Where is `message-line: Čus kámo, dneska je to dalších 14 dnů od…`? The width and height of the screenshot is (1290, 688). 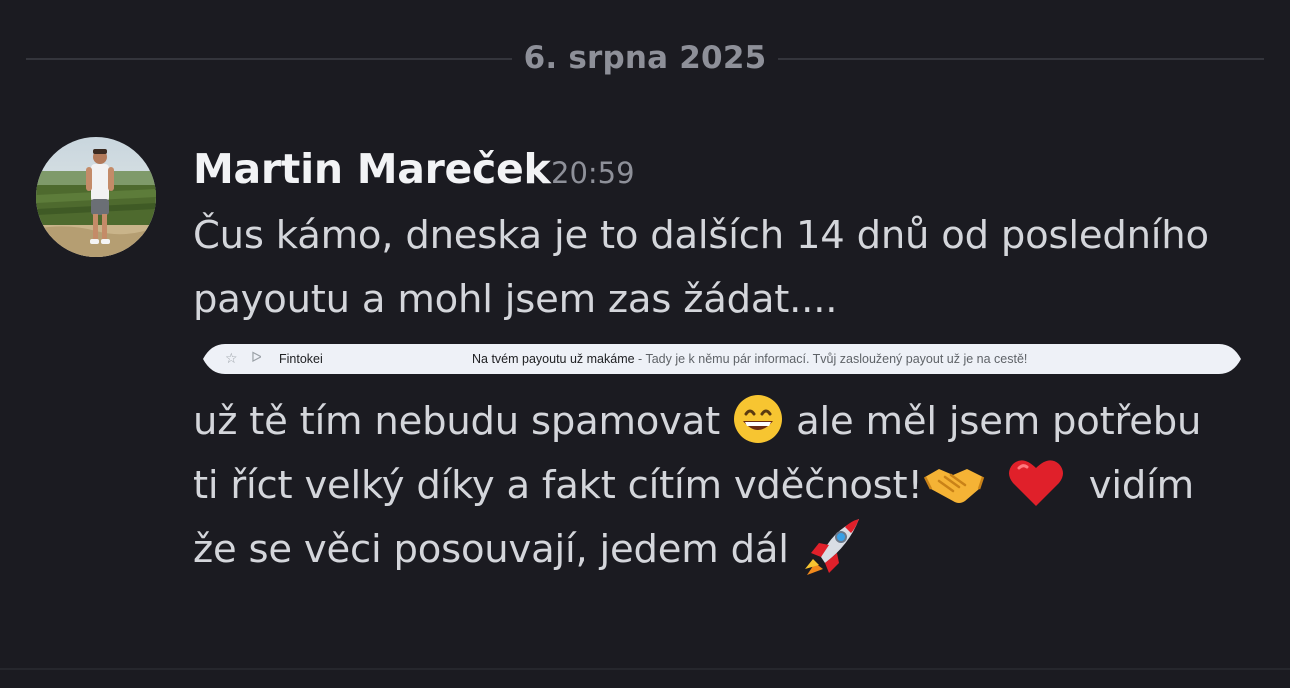
message-line: Čus kámo, dneska je to dalších 14 dnů od… is located at coordinates (701, 235).